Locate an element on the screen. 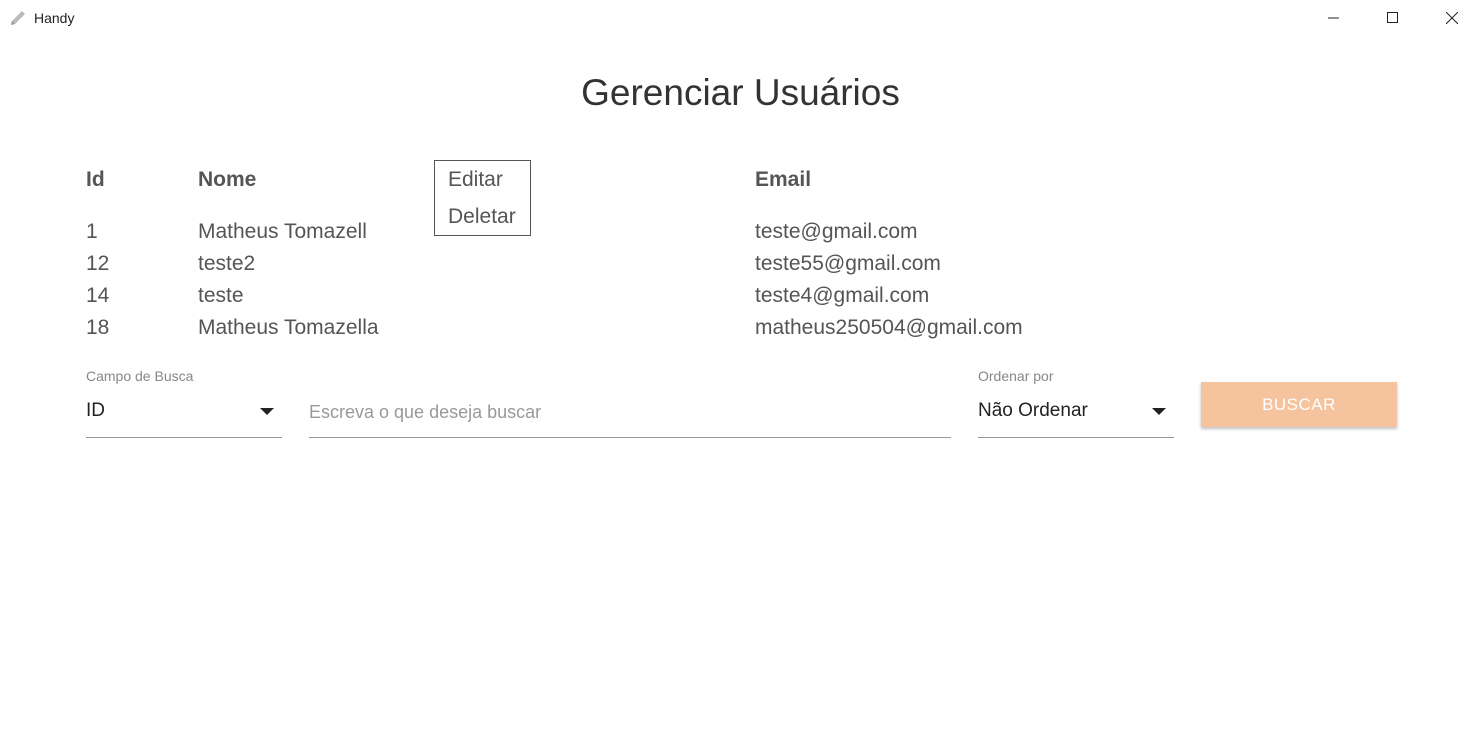 The width and height of the screenshot is (1481, 739). buscar-button: BUSCAR is located at coordinates (1299, 404).